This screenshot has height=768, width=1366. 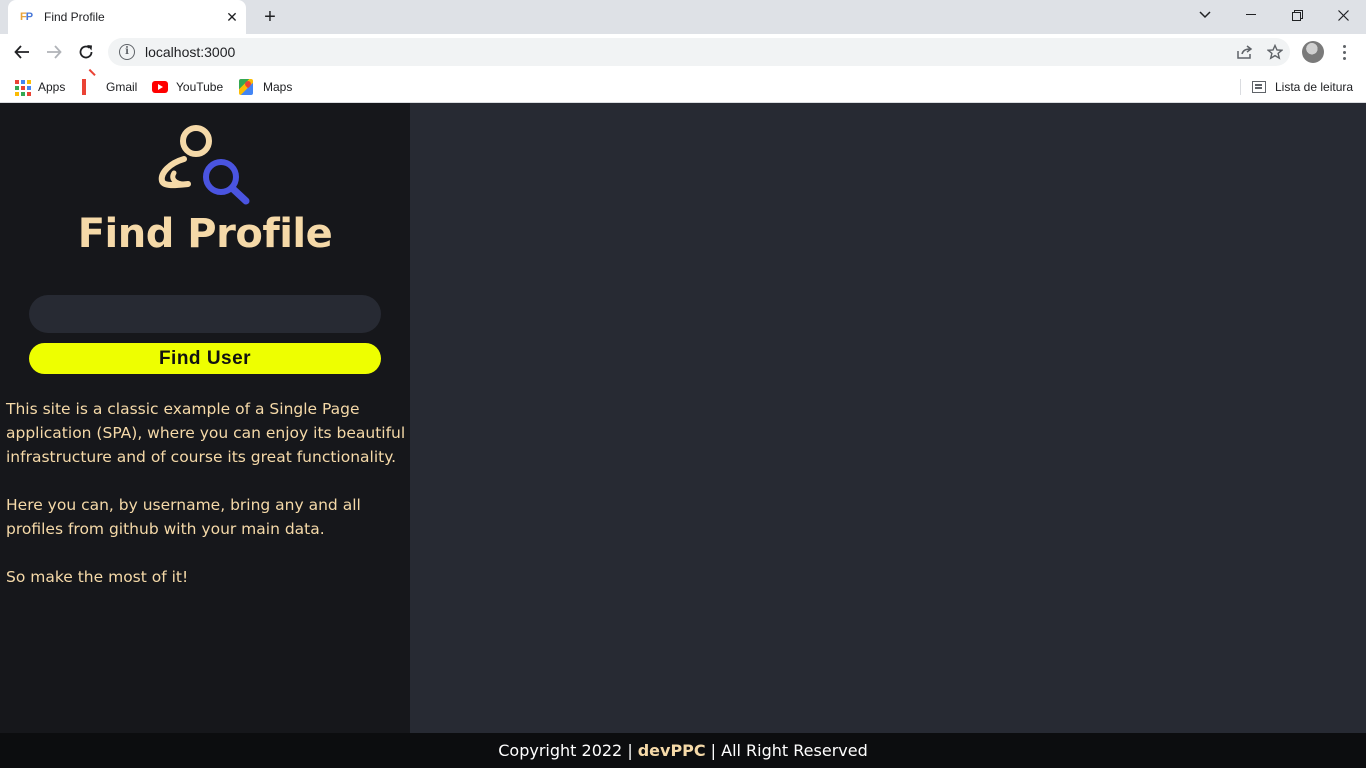 I want to click on footer-rights: | All Right Reserved, so click(x=789, y=750).